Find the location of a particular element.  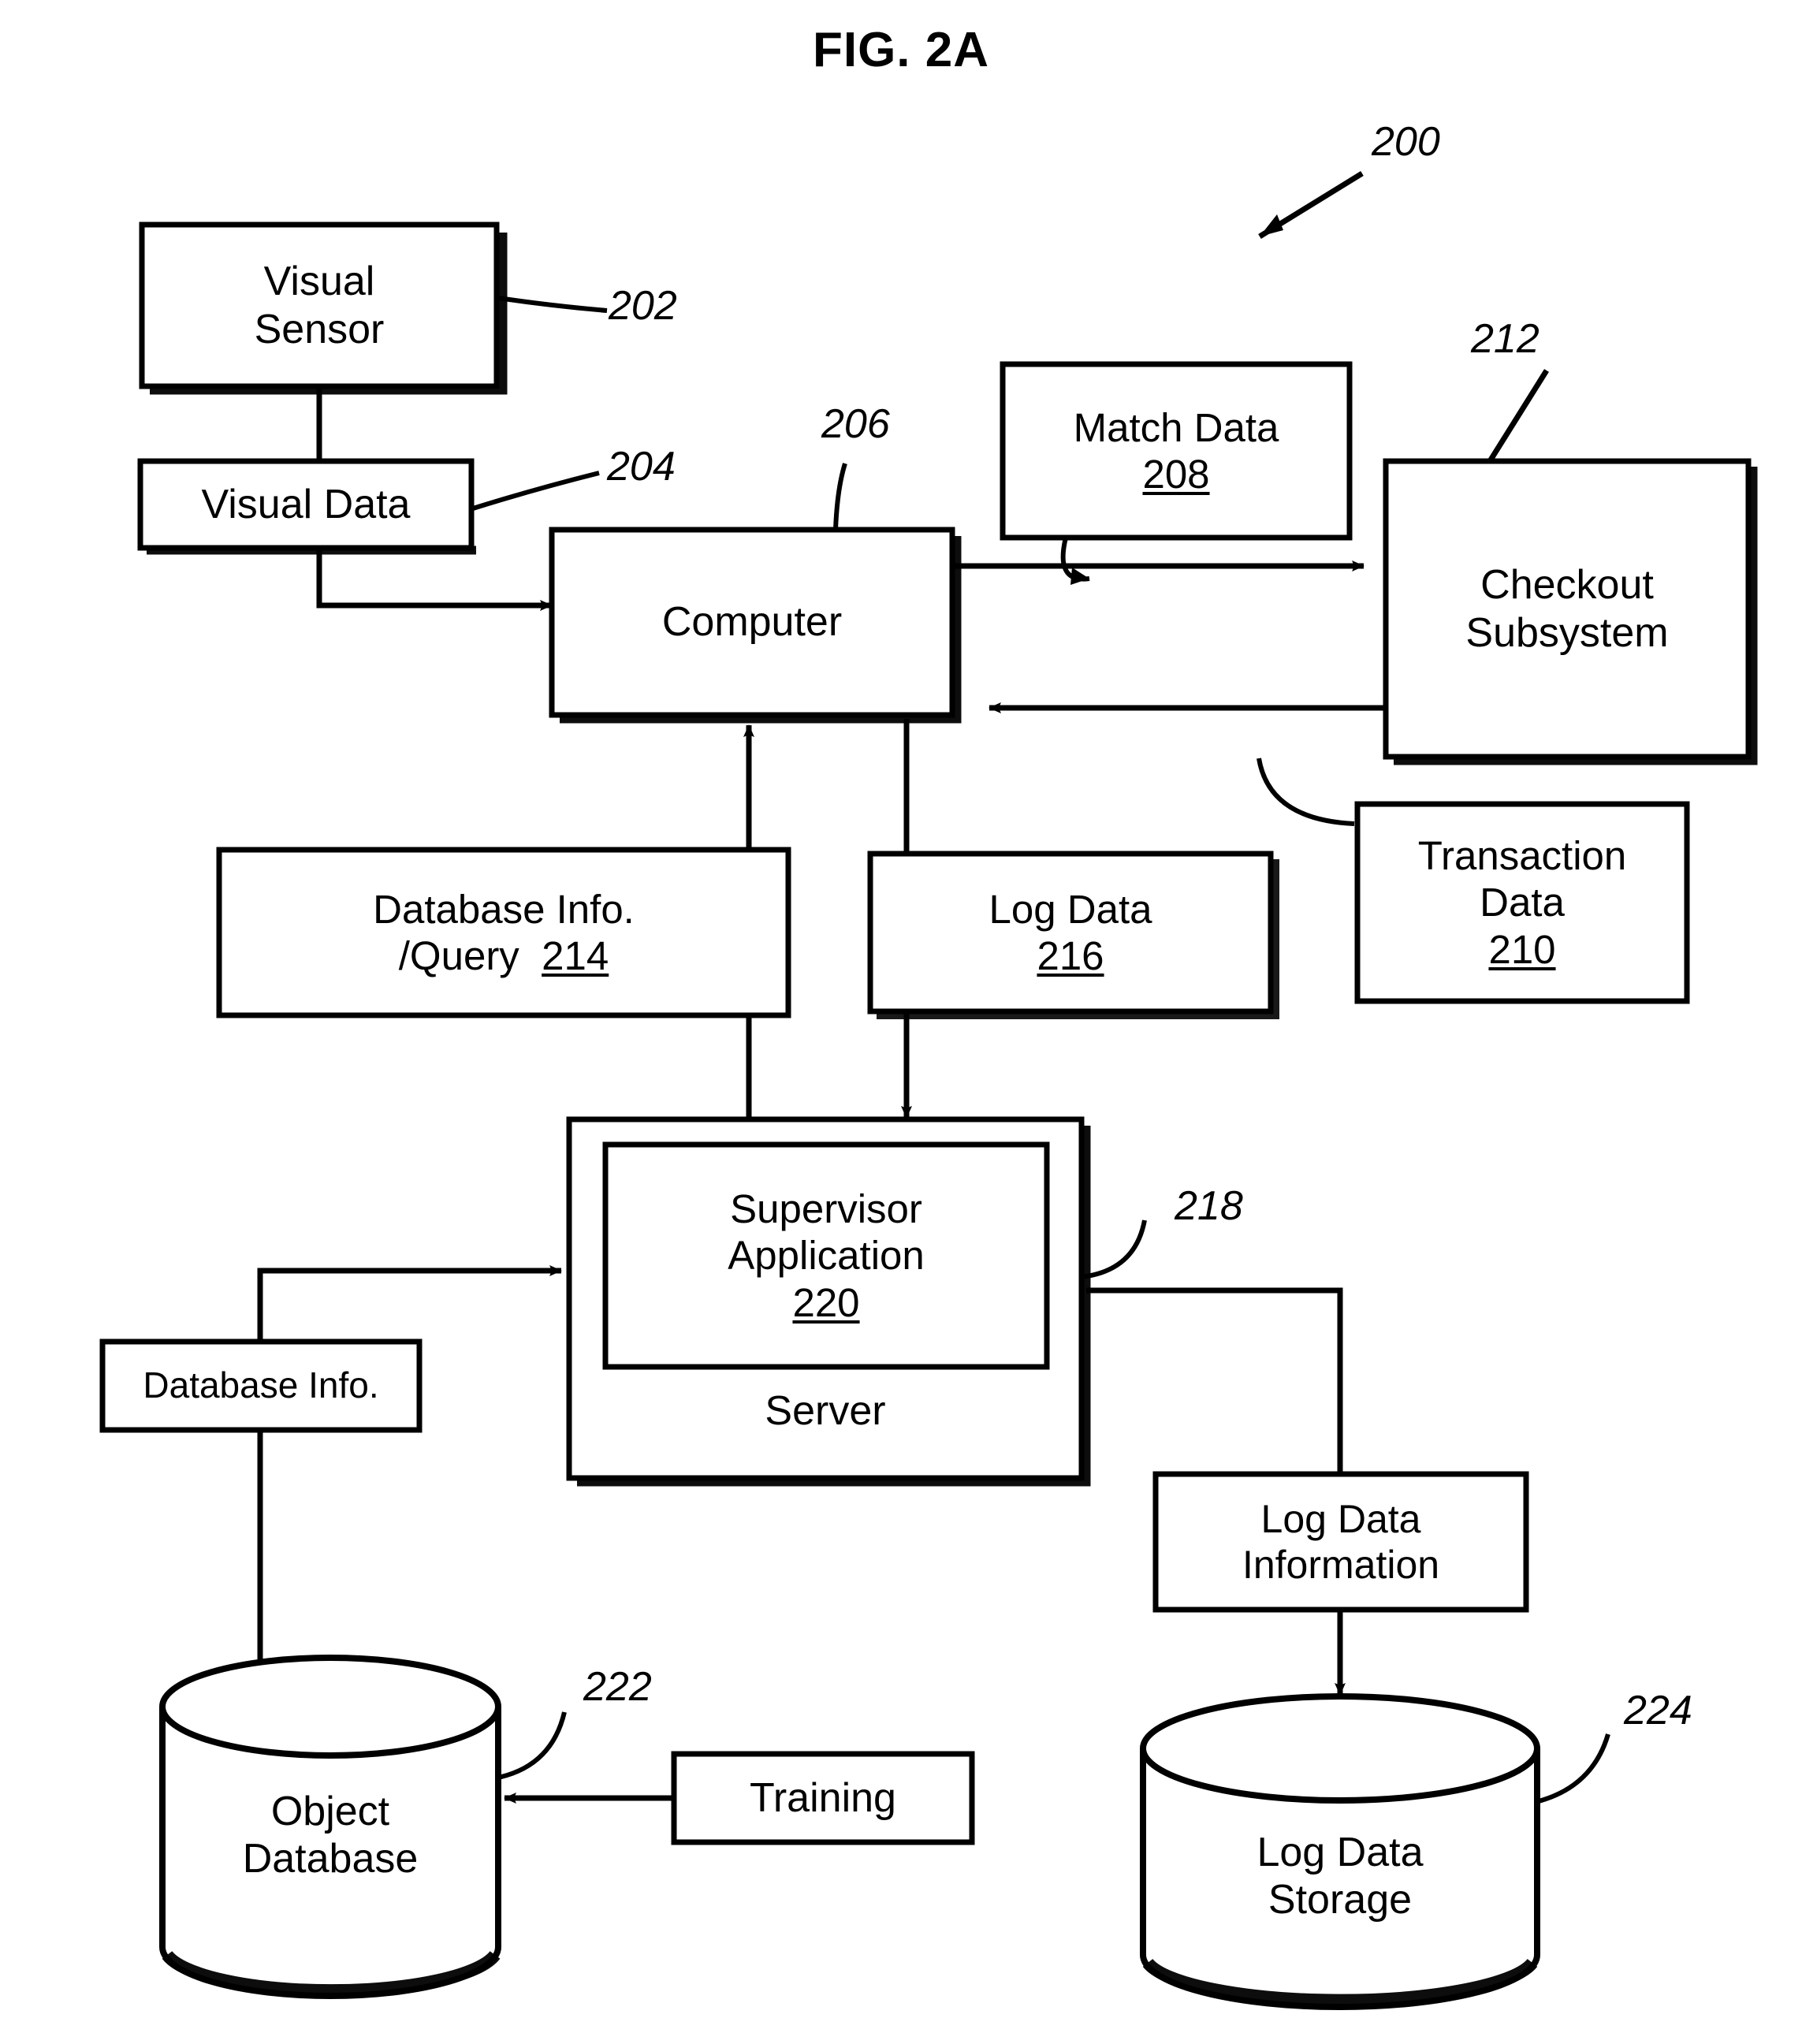

visualdata-to-computer-arrow is located at coordinates (434, 579).